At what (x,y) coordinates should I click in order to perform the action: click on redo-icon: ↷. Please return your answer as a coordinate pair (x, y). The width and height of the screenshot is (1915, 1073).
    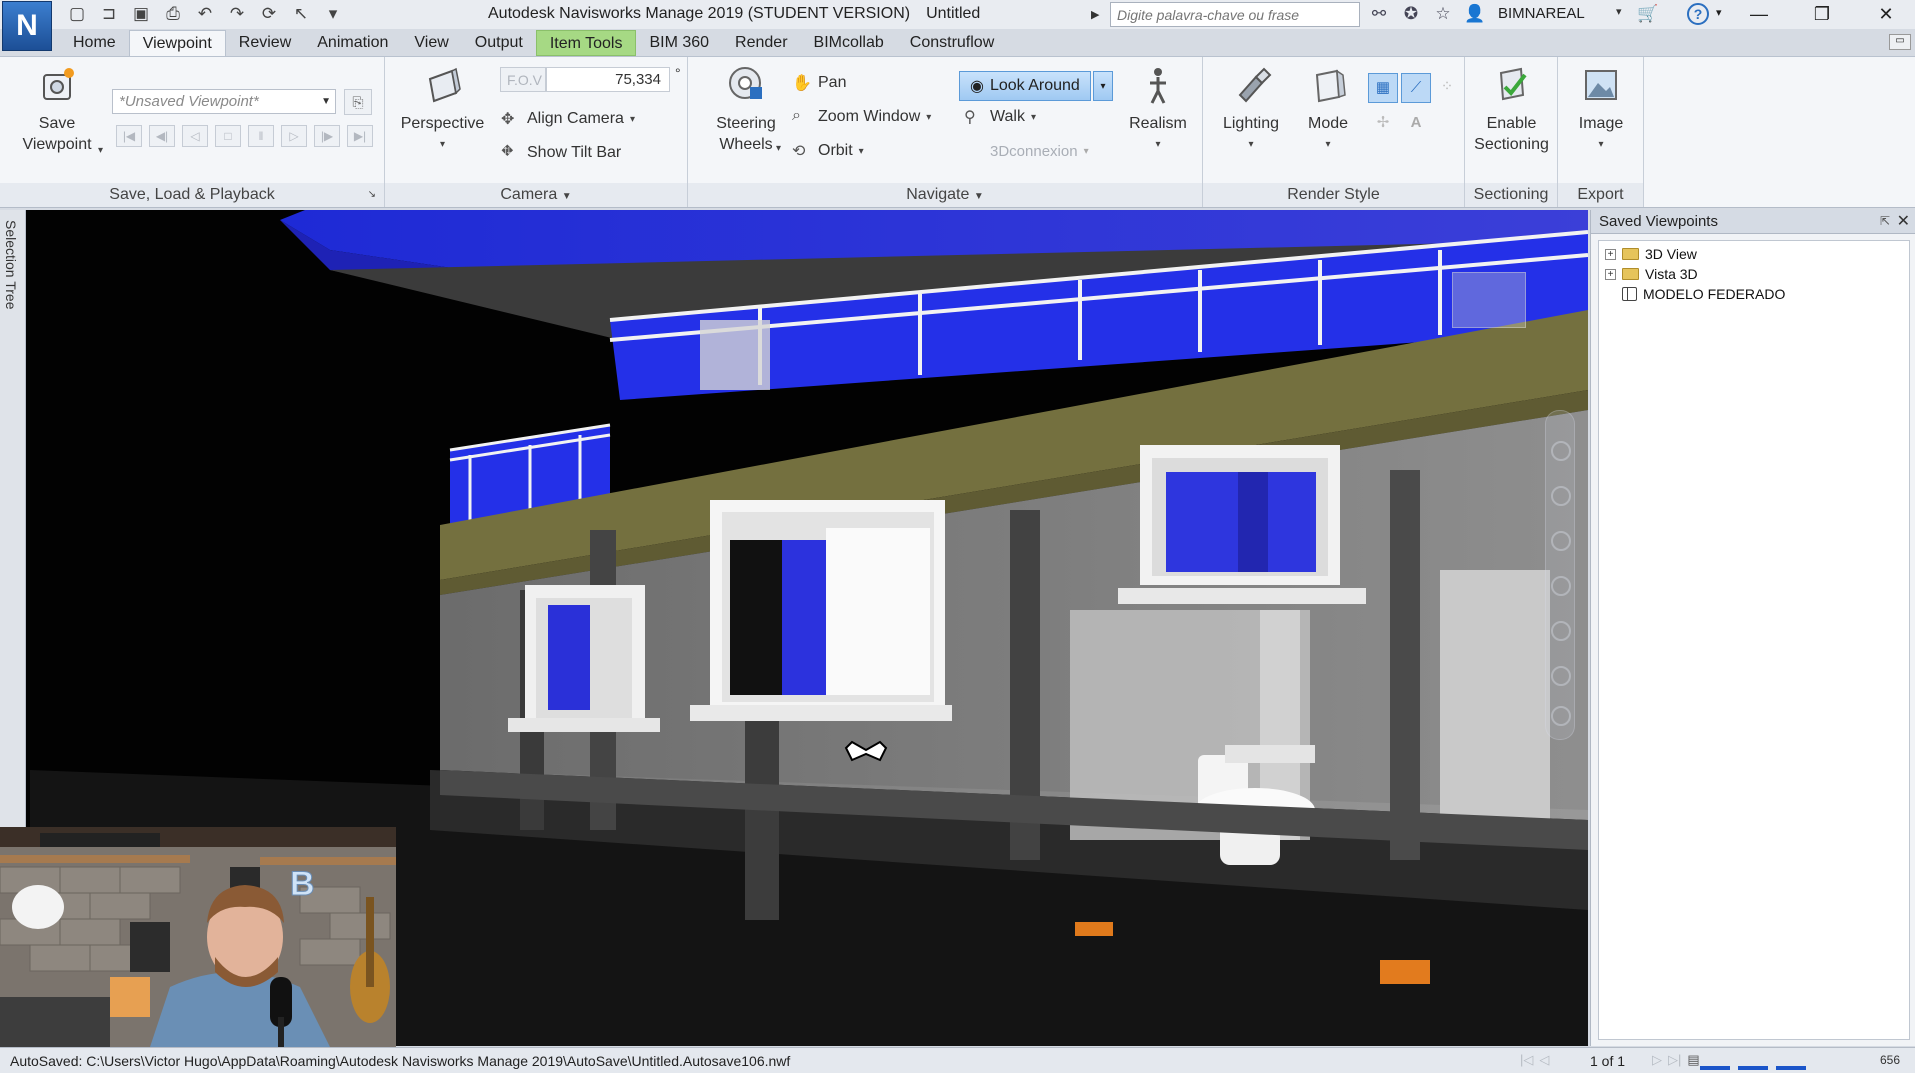
    Looking at the image, I should click on (237, 14).